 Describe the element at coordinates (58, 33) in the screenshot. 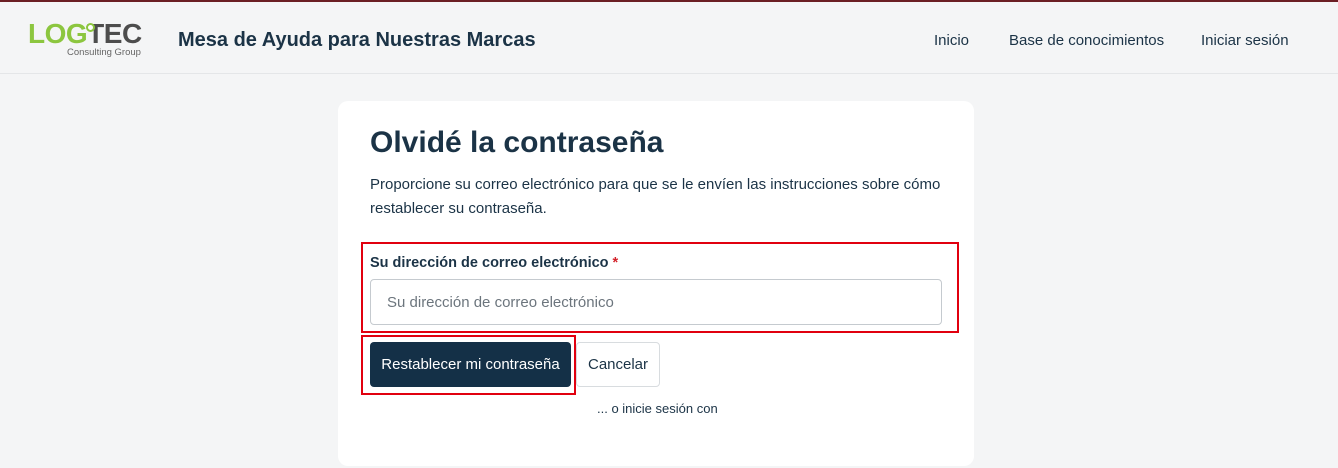

I see `logo-text-log: LOG` at that location.